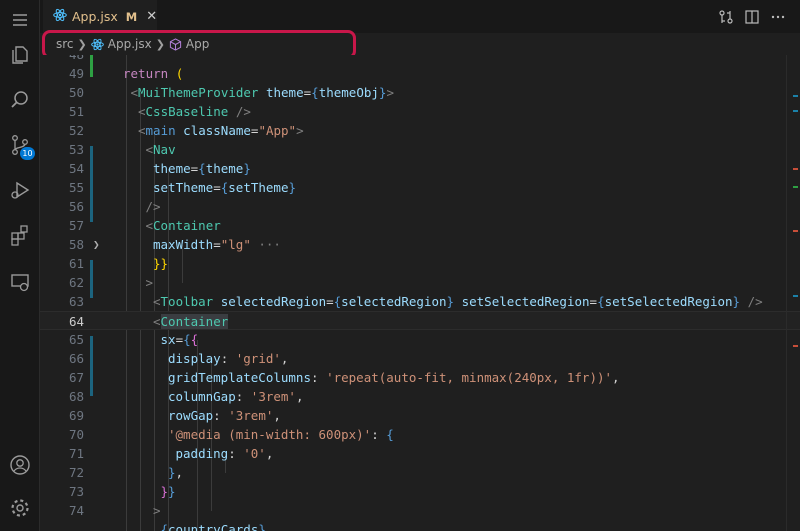  I want to click on code-line: 65 sx={{, so click(420, 339).